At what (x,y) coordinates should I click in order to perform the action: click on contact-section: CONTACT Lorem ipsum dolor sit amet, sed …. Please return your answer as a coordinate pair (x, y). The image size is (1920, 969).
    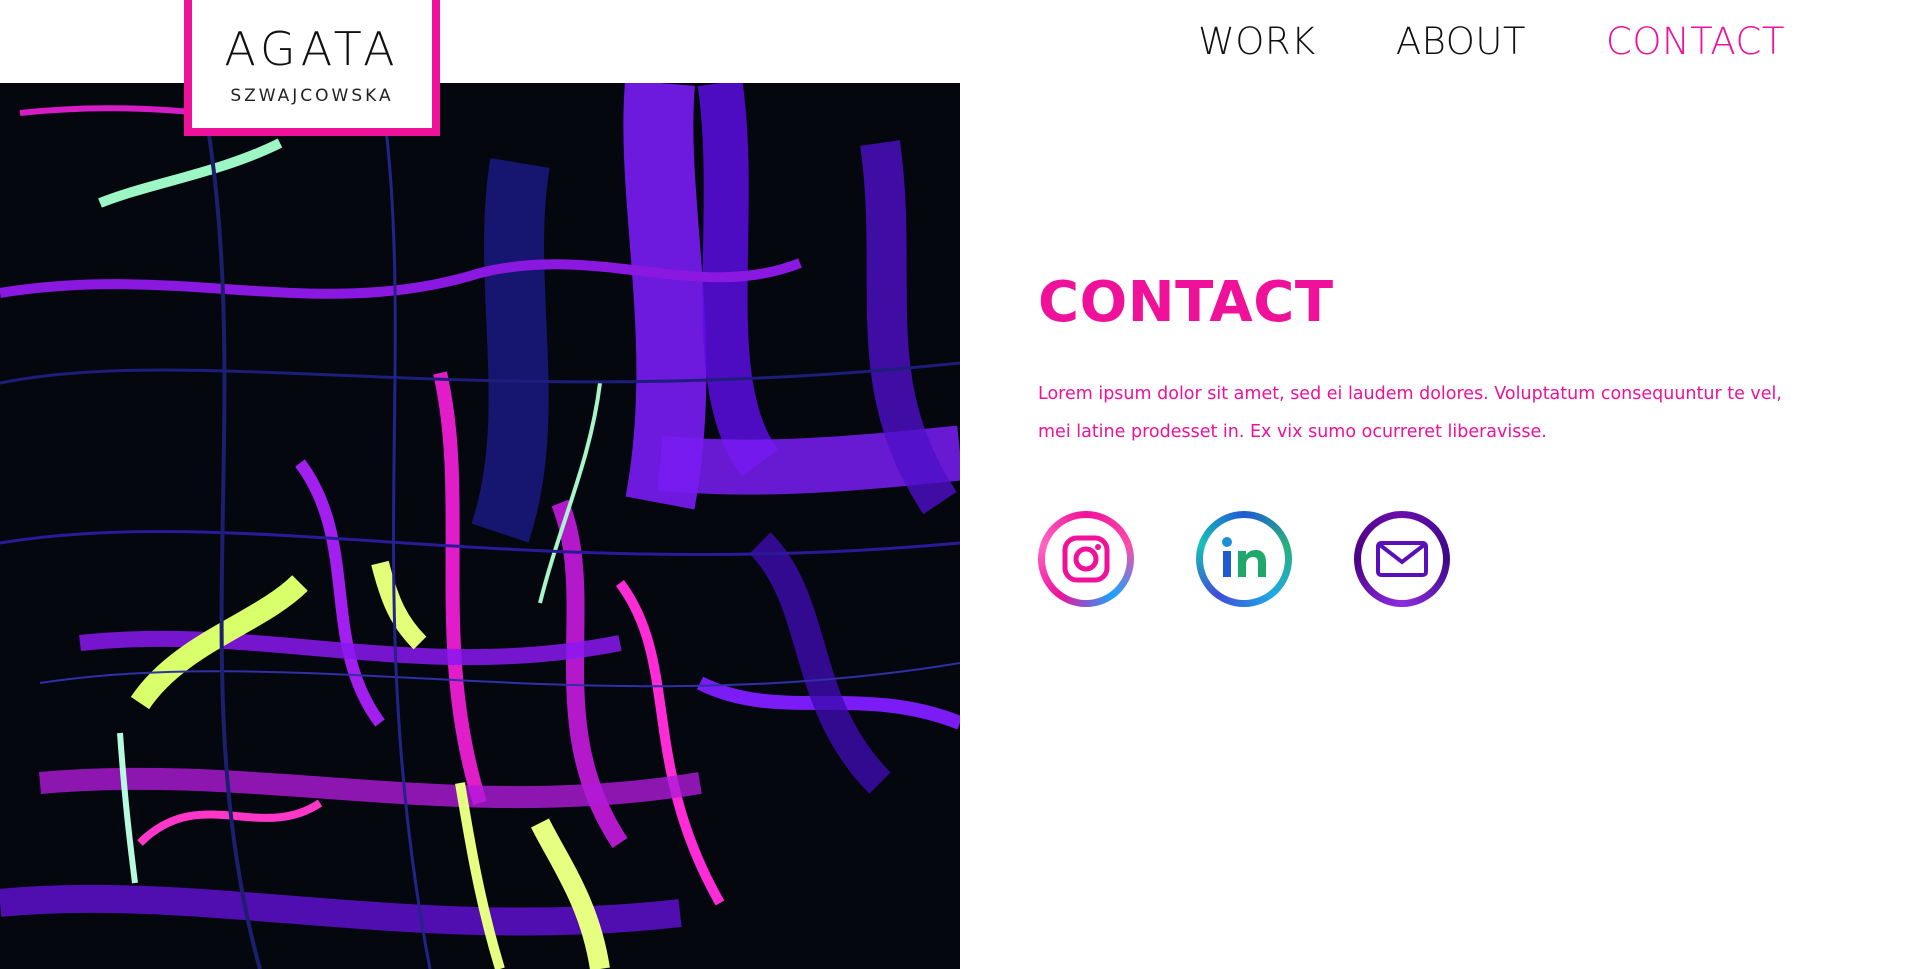
    Looking at the image, I should click on (1418, 438).